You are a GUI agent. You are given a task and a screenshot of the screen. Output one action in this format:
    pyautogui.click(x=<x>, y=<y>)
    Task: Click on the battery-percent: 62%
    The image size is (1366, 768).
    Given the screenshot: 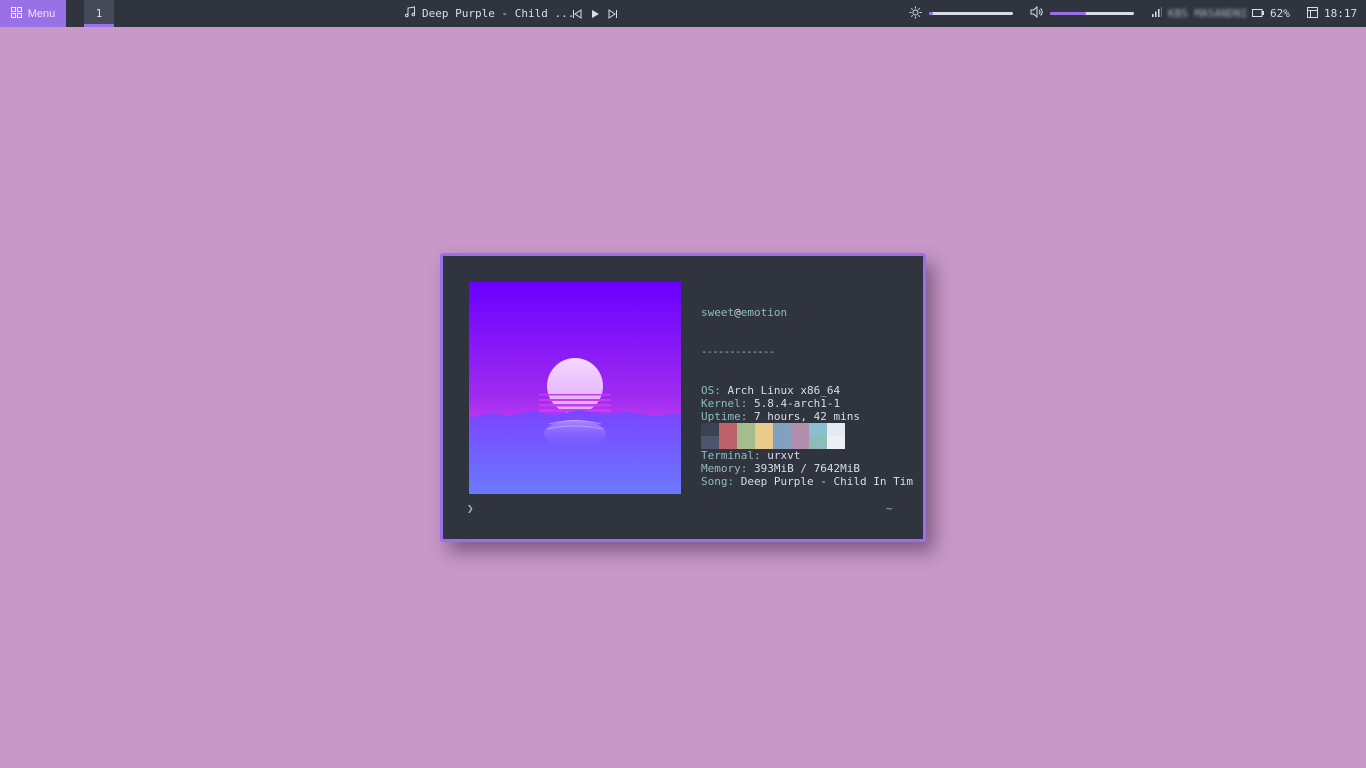 What is the action you would take?
    pyautogui.click(x=1280, y=13)
    